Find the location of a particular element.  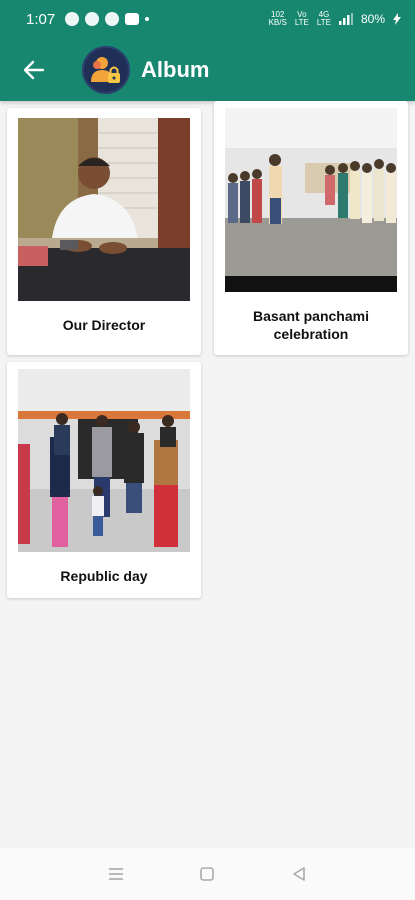

triangle-back-icon is located at coordinates (299, 874).